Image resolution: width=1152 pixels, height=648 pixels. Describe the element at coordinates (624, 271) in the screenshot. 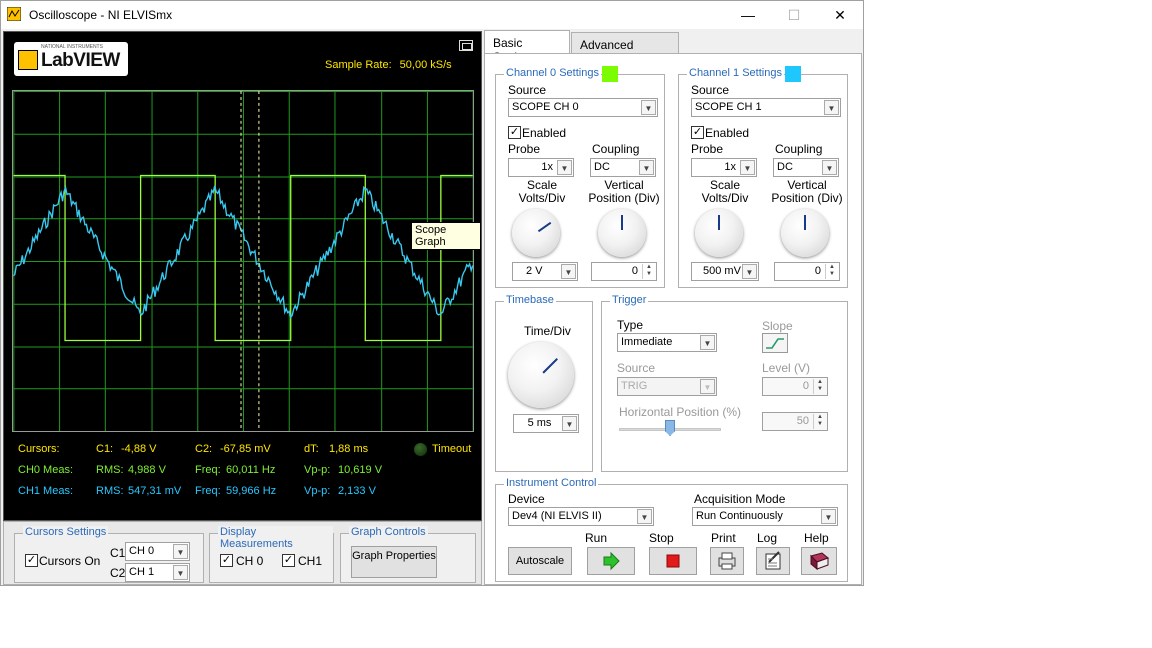

I see `channel0-position-input: 0 ▲ ▼` at that location.